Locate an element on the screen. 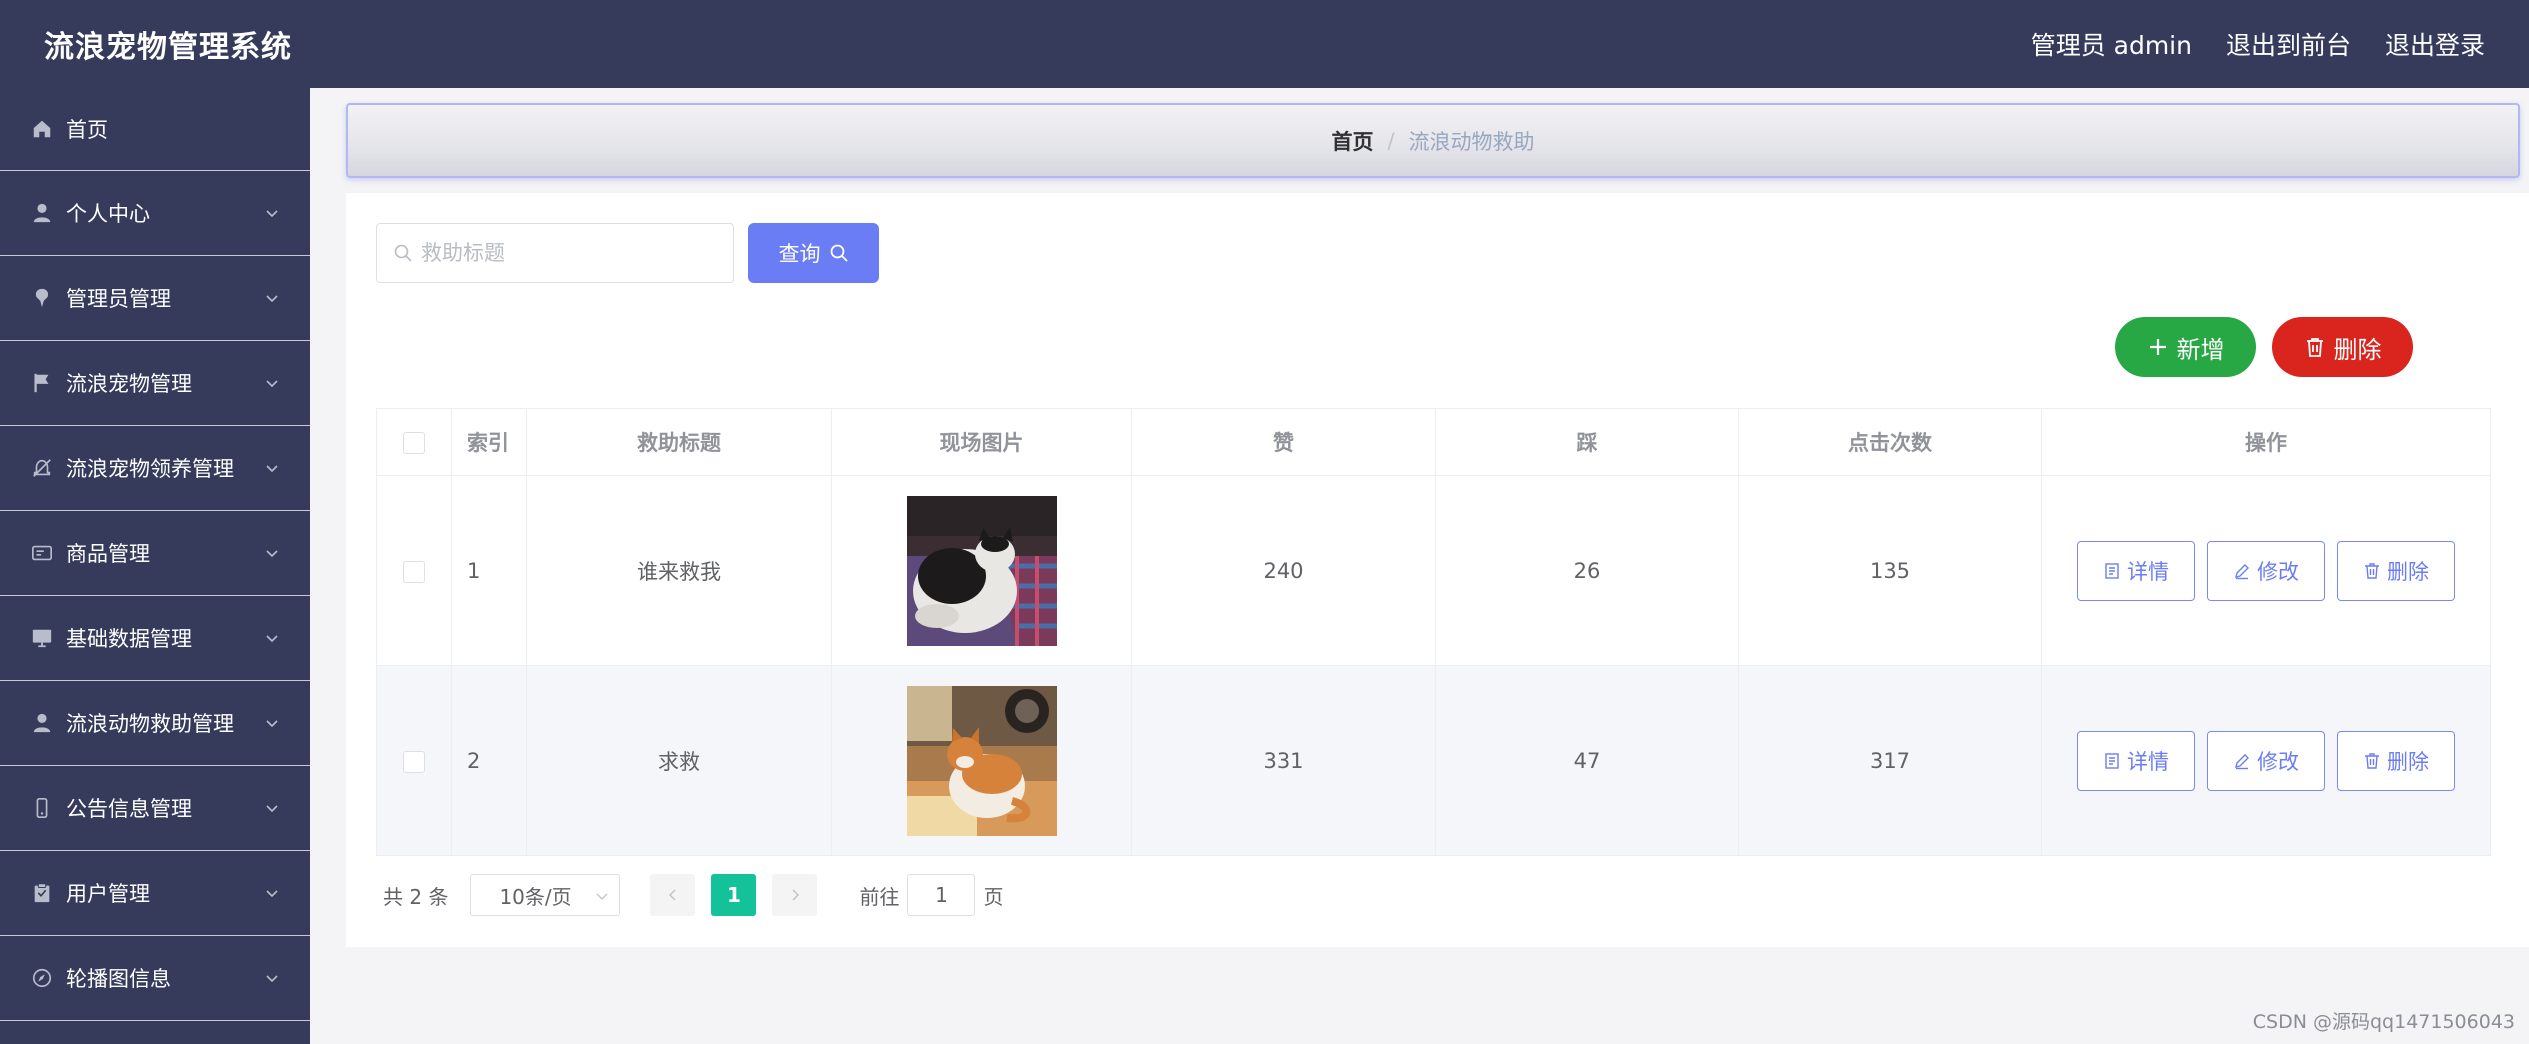  phone-icon is located at coordinates (42, 808).